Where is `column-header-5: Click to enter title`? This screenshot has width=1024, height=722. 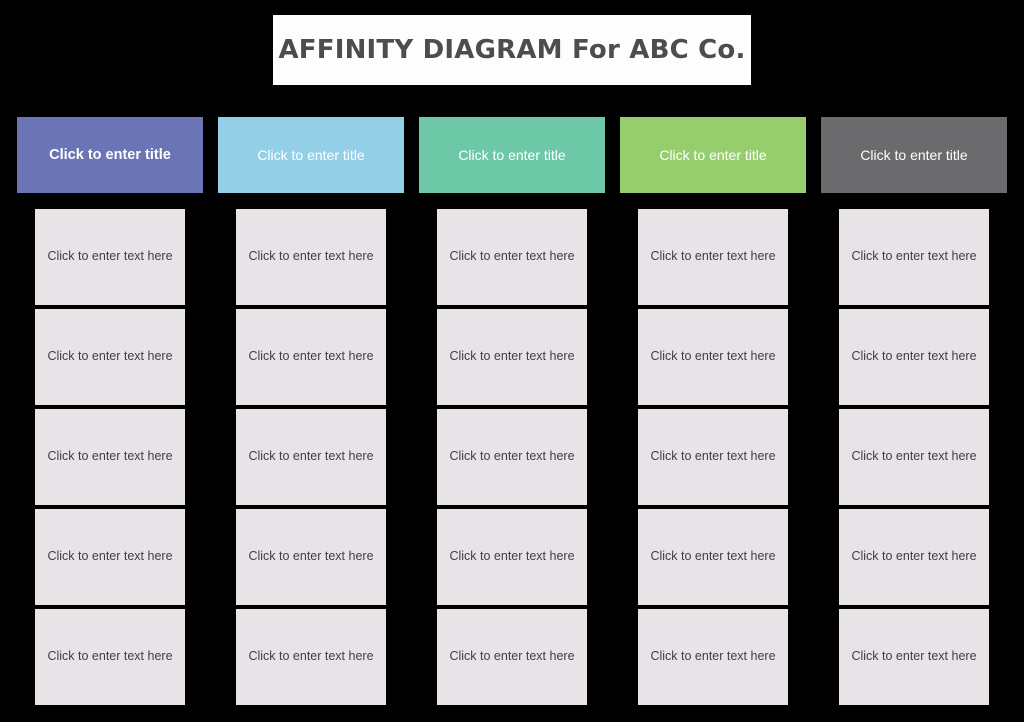 column-header-5: Click to enter title is located at coordinates (914, 155).